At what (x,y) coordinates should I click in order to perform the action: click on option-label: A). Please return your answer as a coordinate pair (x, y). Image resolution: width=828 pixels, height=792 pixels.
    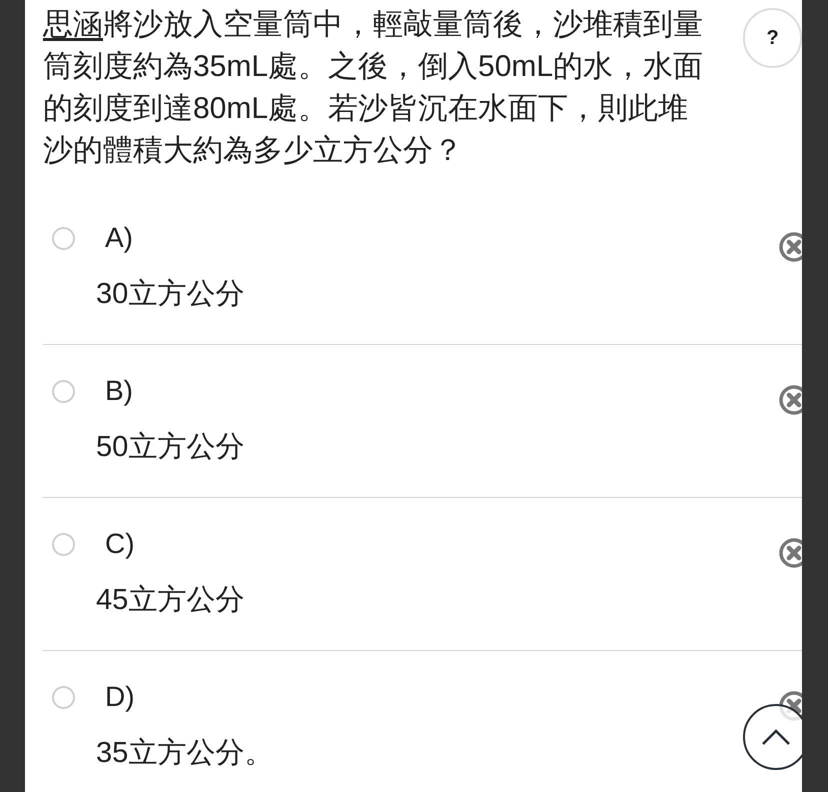
    Looking at the image, I should click on (119, 238).